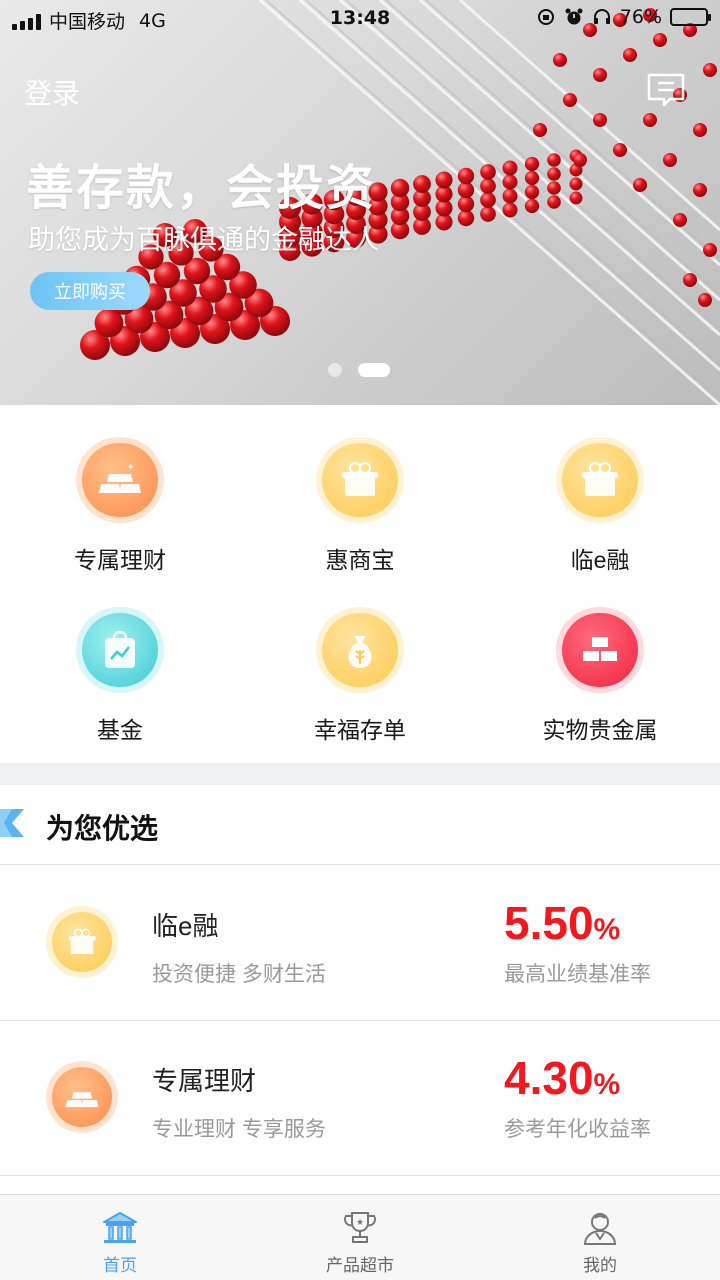 This screenshot has height=1280, width=720. What do you see at coordinates (201, 188) in the screenshot?
I see `banner-title: 善存款，会投资` at bounding box center [201, 188].